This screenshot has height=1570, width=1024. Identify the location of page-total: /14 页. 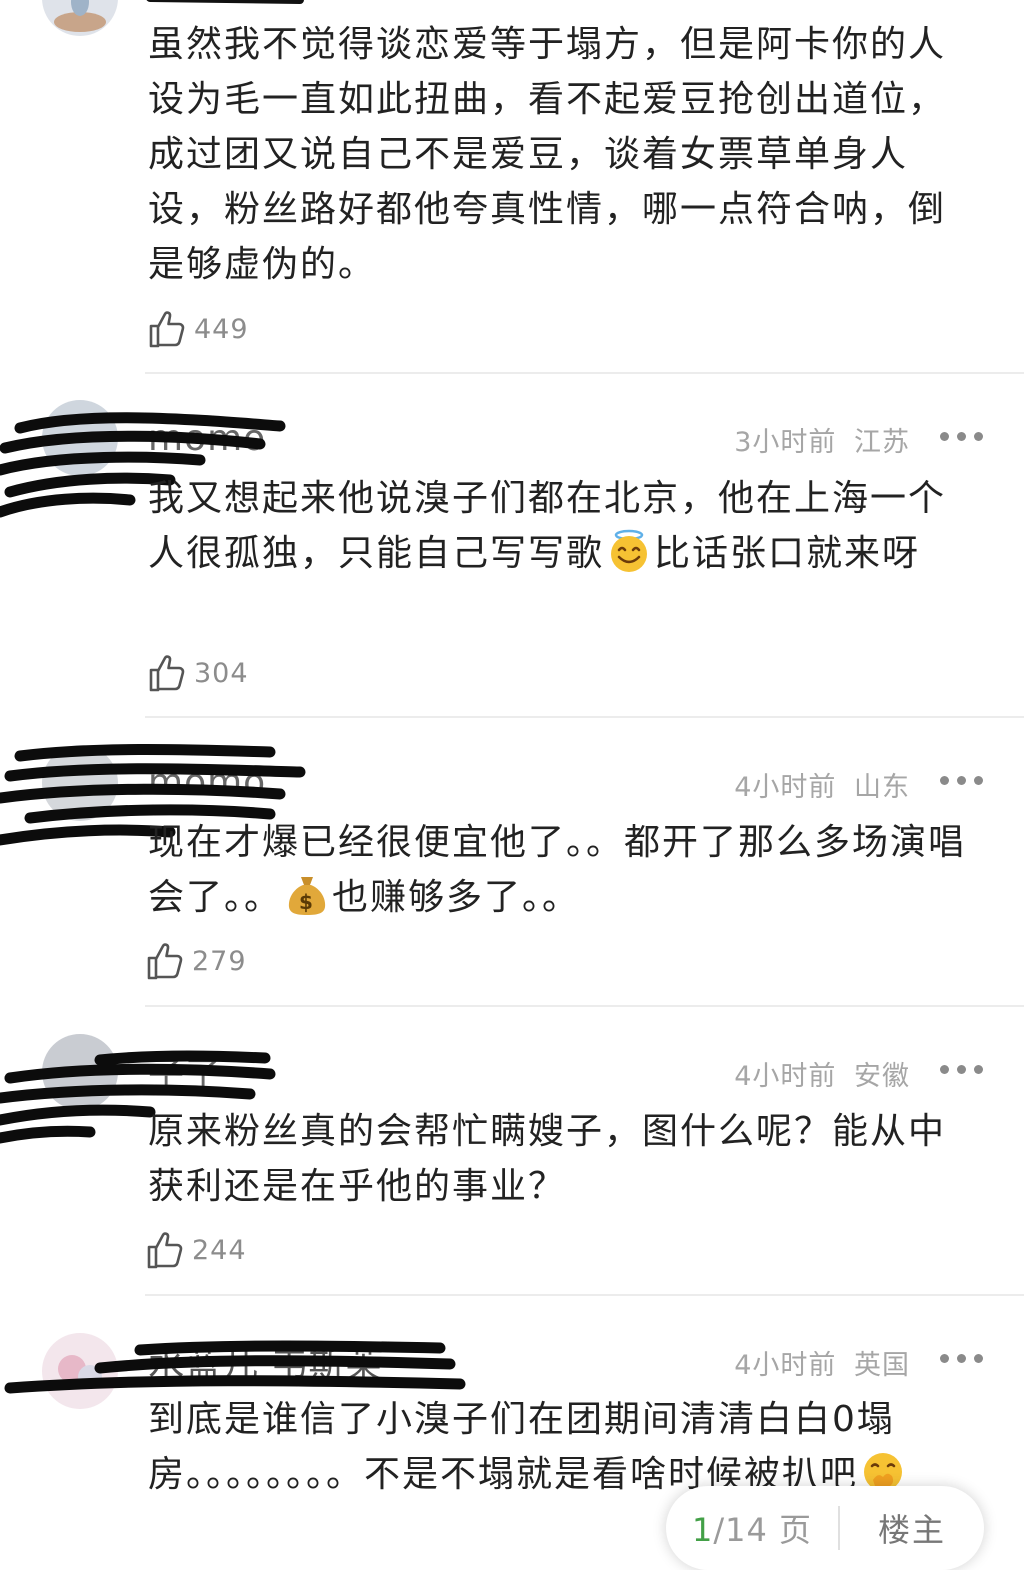
(763, 1530).